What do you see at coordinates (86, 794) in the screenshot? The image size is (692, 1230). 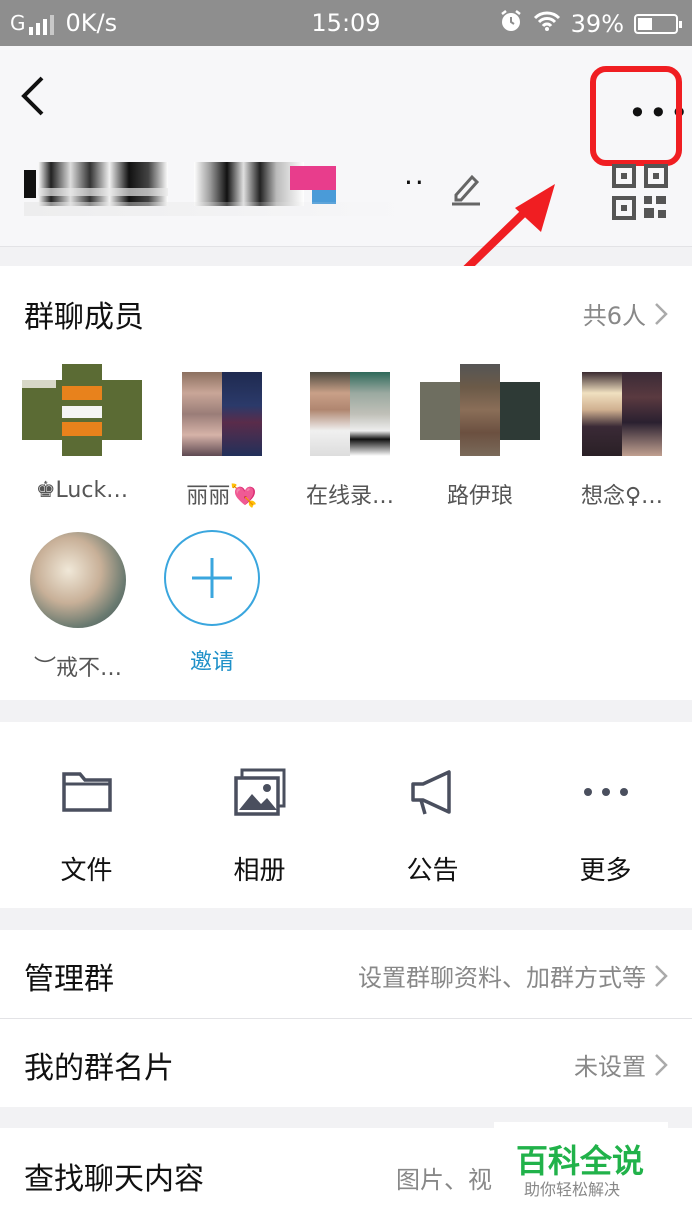 I see `folder-icon` at bounding box center [86, 794].